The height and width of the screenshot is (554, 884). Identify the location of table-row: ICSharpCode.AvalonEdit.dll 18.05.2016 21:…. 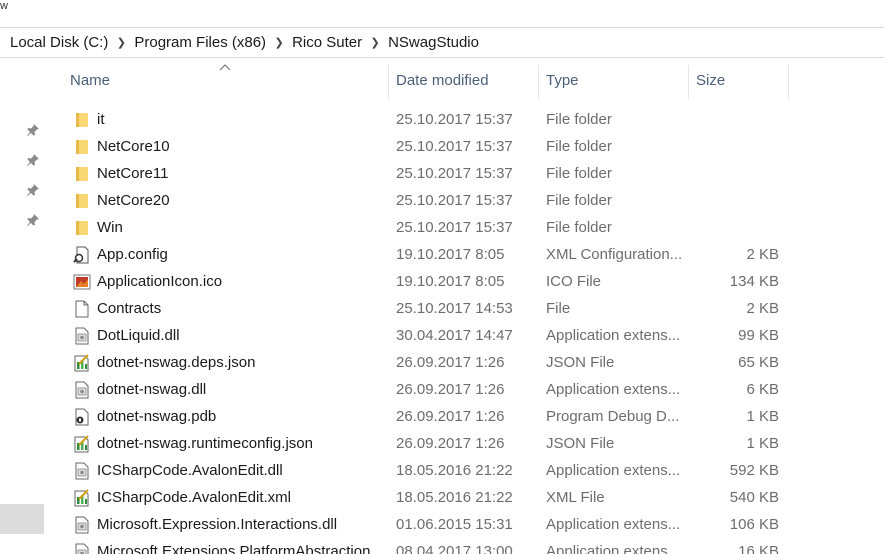
(465, 470).